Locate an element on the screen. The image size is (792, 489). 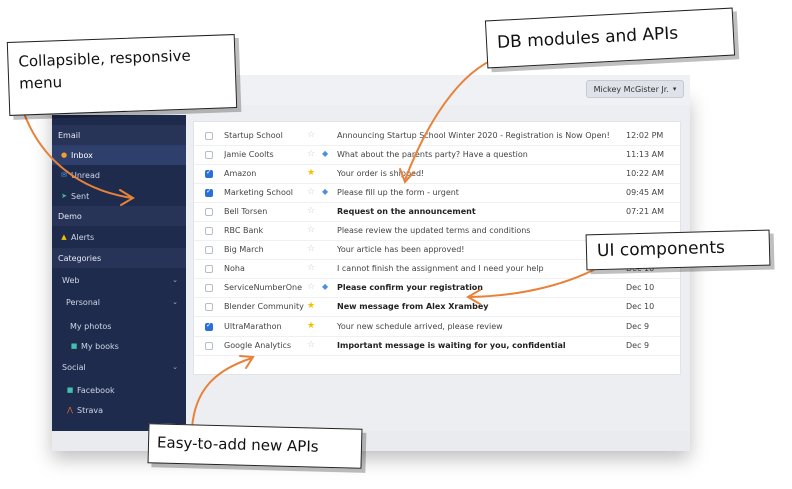
arrow-menu is located at coordinates (77, 153).